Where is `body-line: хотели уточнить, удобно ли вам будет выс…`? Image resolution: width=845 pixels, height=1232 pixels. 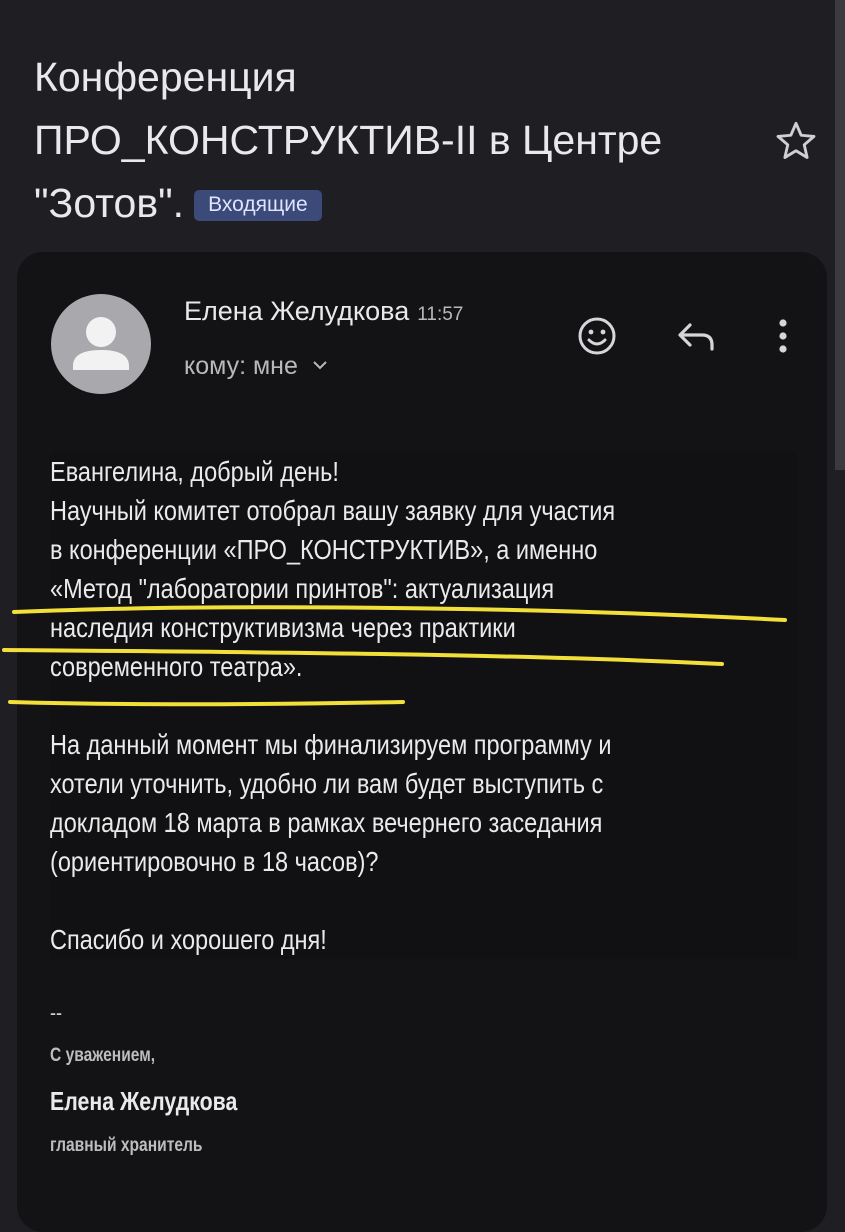 body-line: хотели уточнить, удобно ли вам будет выс… is located at coordinates (327, 783).